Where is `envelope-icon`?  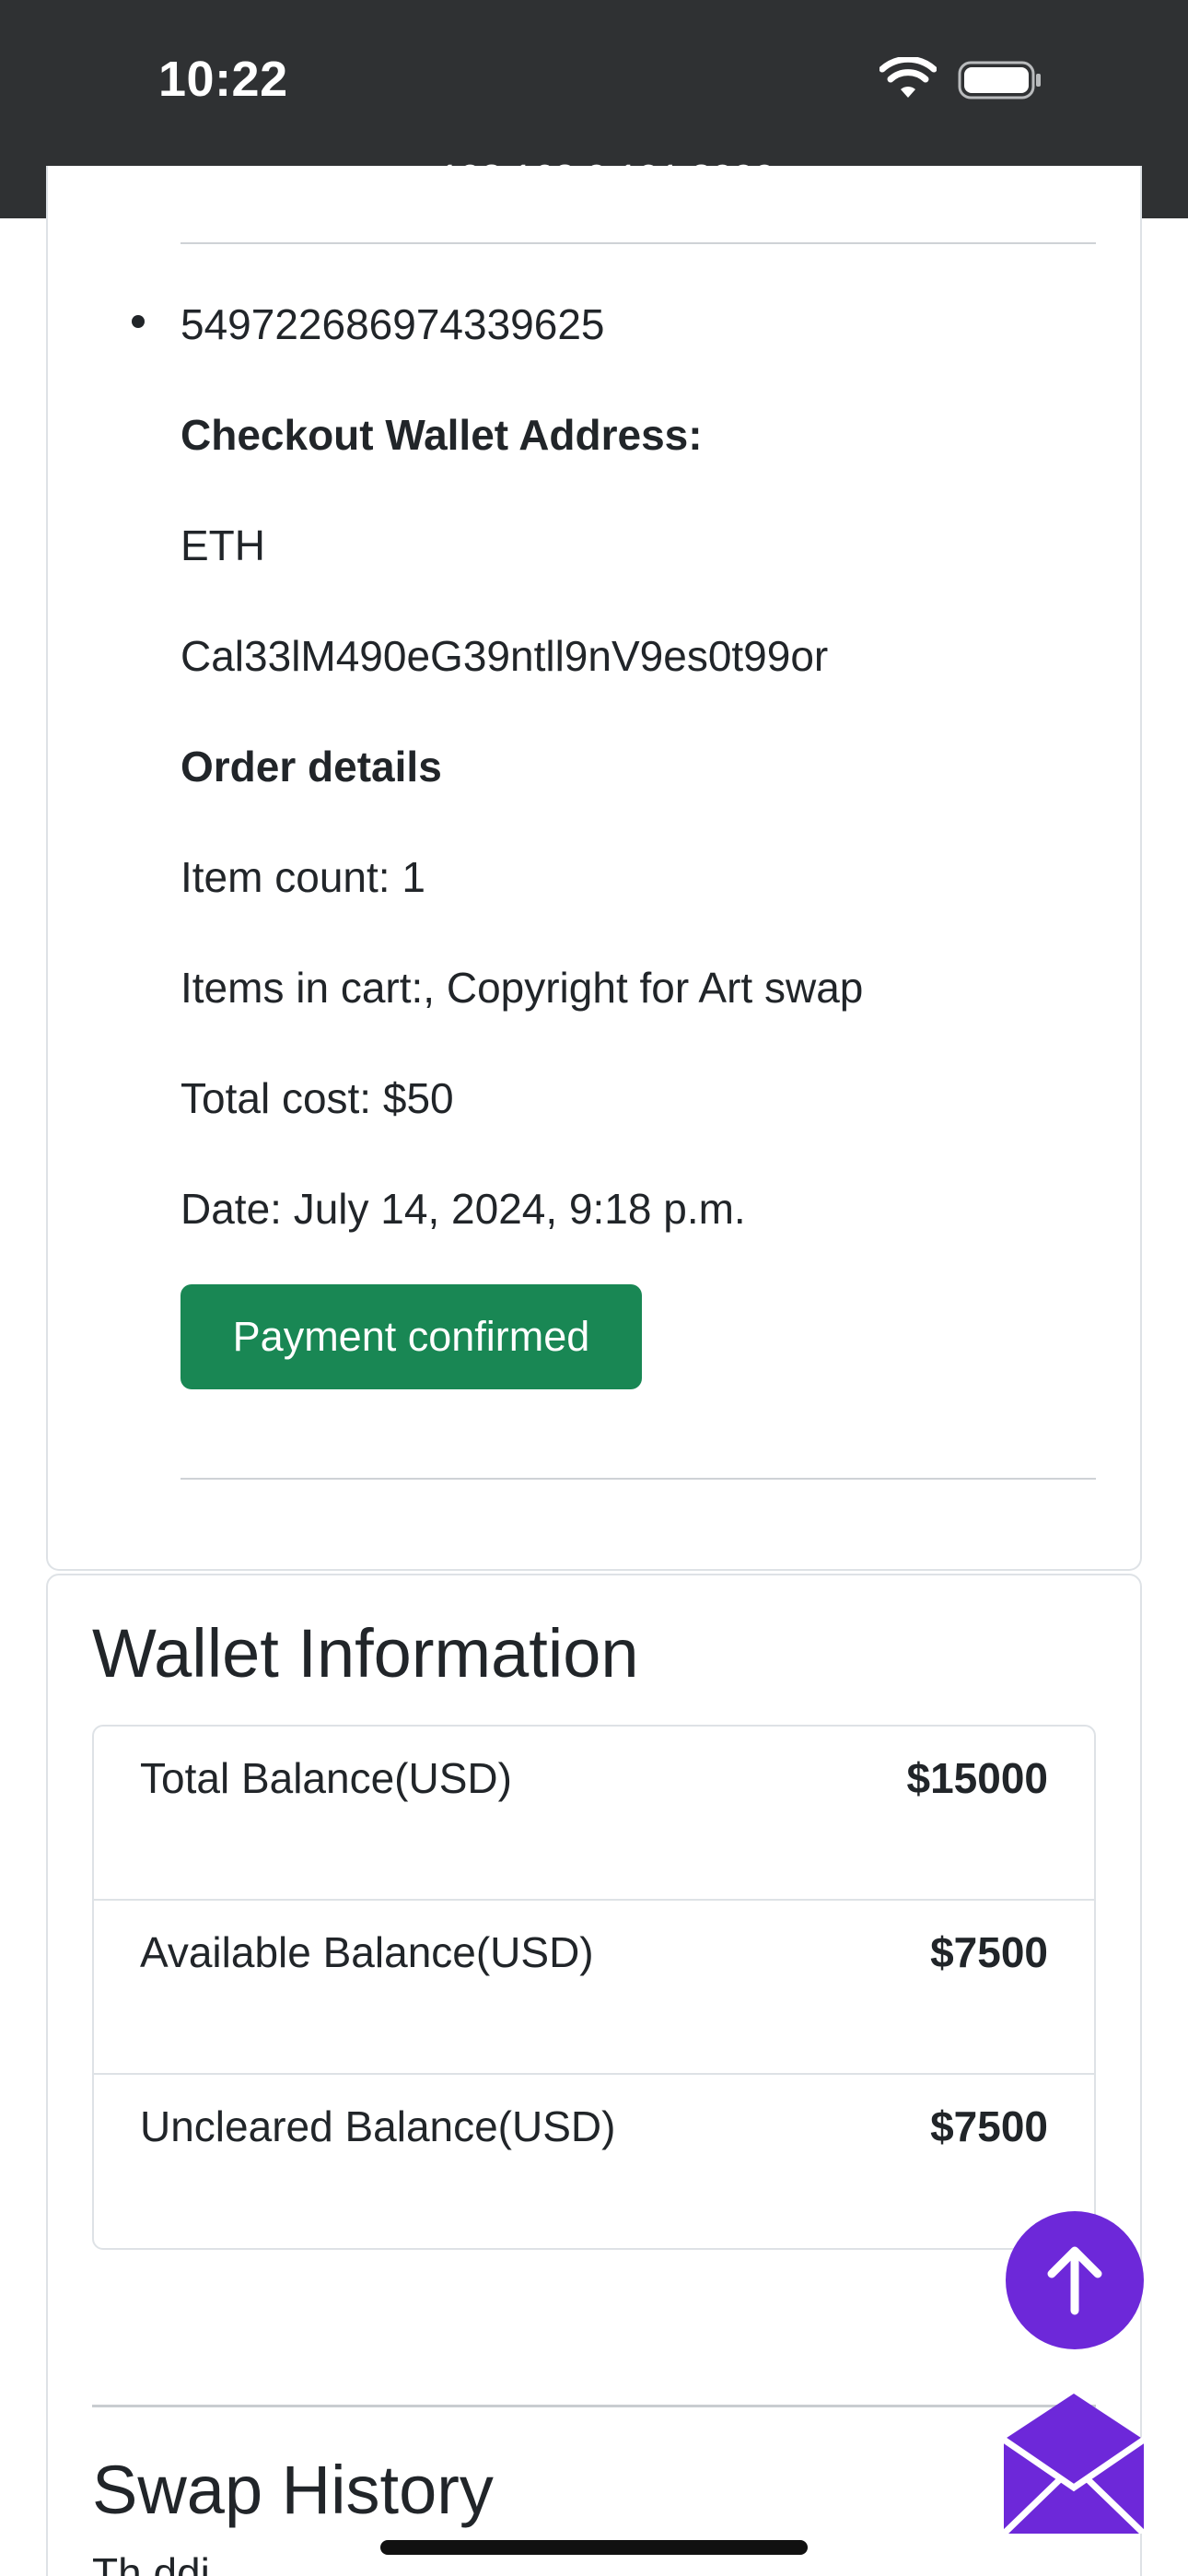 envelope-icon is located at coordinates (1074, 2464).